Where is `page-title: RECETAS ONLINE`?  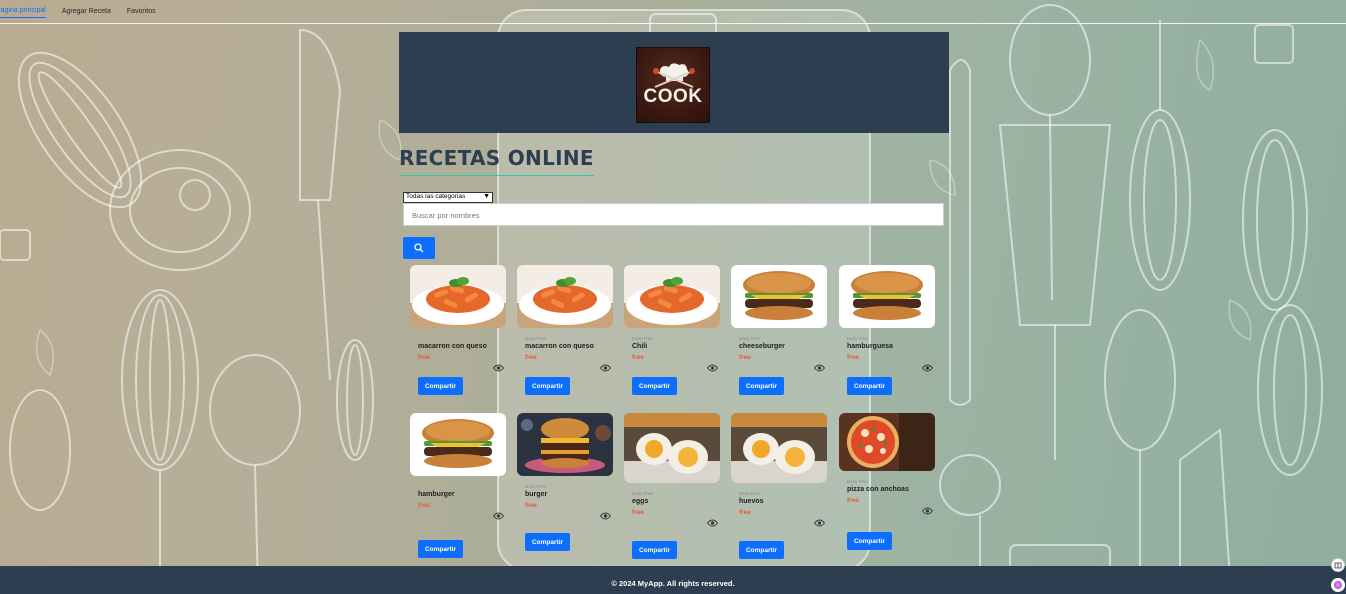
page-title: RECETAS ONLINE is located at coordinates (496, 161).